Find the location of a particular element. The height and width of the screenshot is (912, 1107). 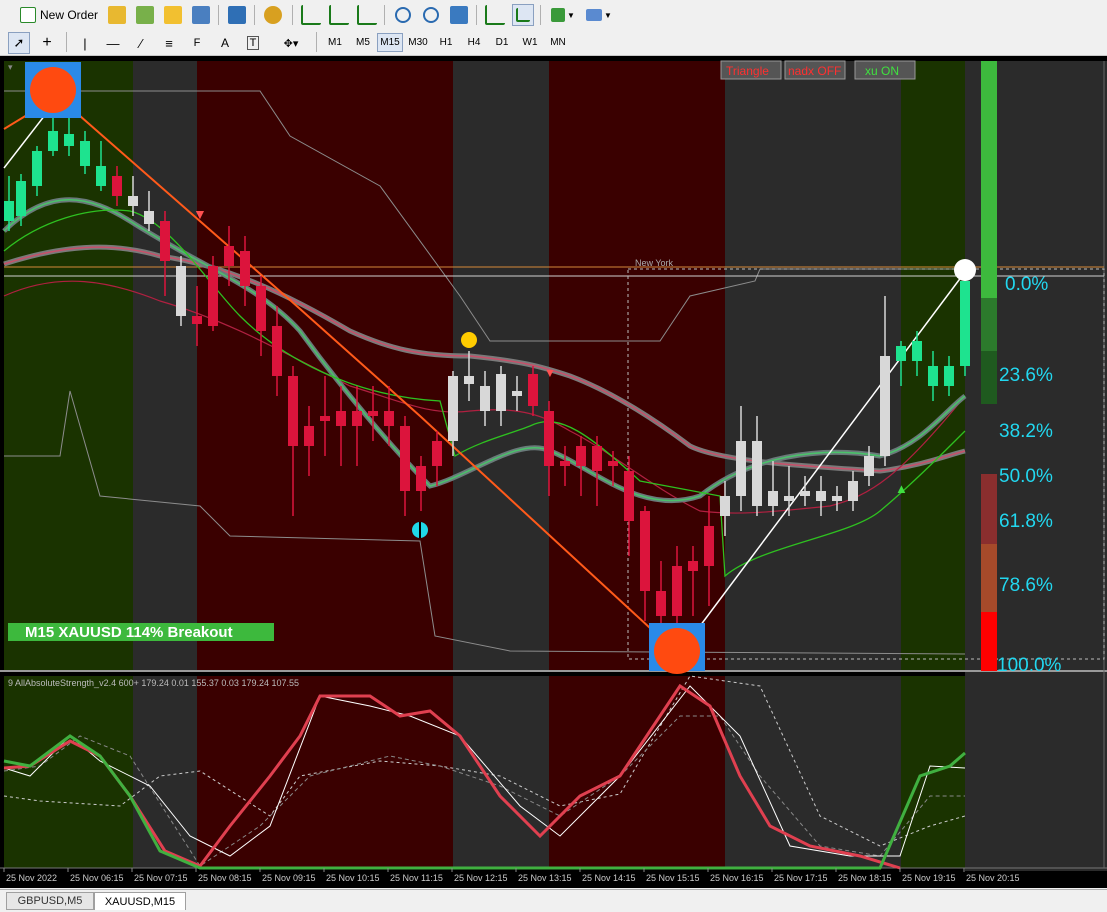

vertical-line-icon: | is located at coordinates (85, 43).